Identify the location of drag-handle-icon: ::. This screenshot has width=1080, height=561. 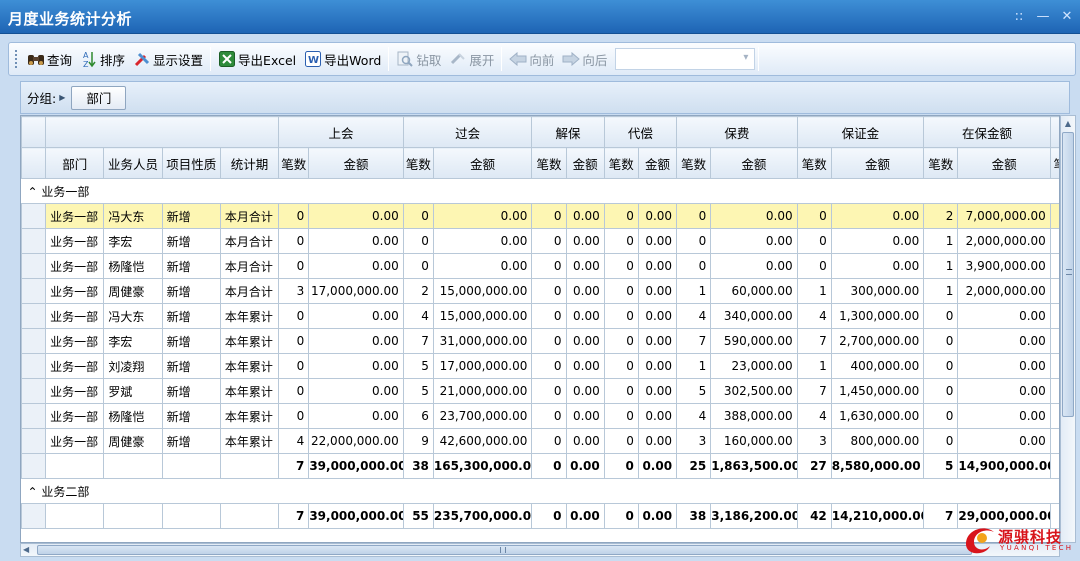
(1019, 16).